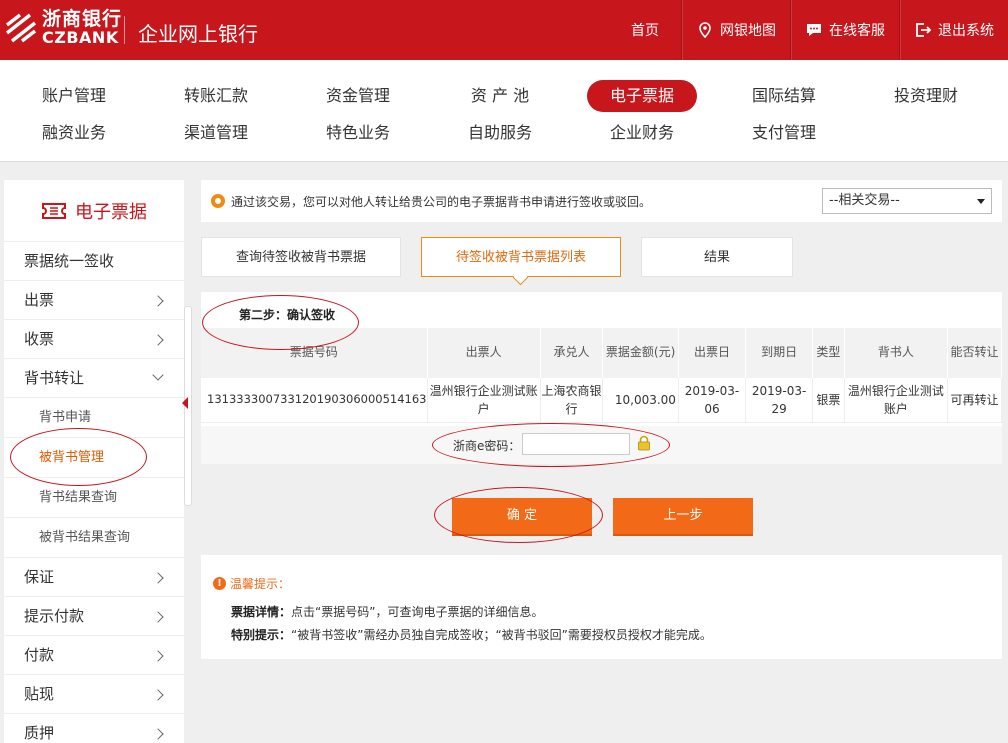  What do you see at coordinates (39, 733) in the screenshot?
I see `sidebar-item-label: 质押` at bounding box center [39, 733].